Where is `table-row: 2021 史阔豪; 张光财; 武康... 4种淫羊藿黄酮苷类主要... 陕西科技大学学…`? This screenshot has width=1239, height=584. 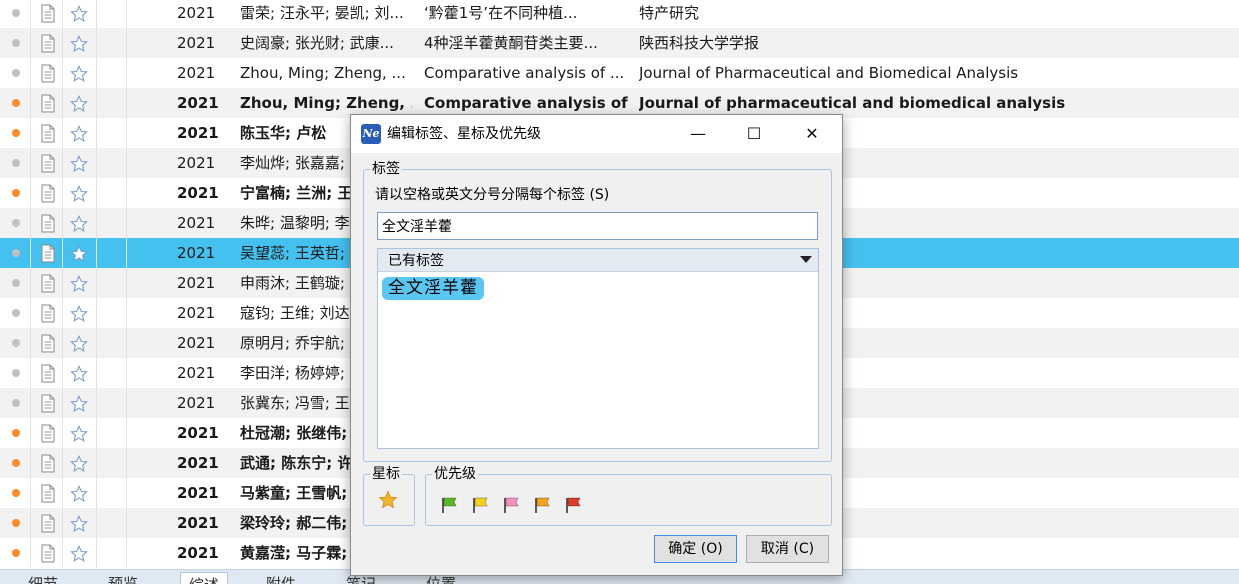 table-row: 2021 史阔豪; 张光财; 武康... 4种淫羊藿黄酮苷类主要... 陕西科技大学学… is located at coordinates (619, 43).